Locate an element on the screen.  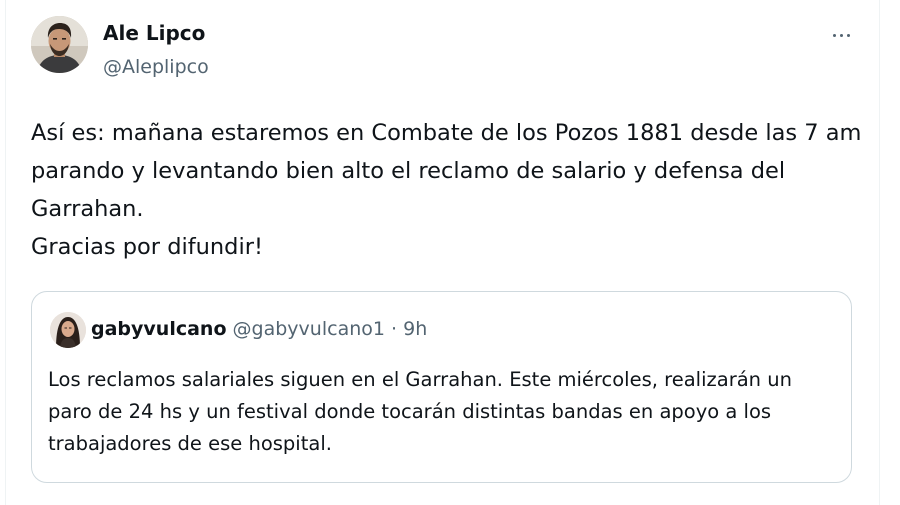
tweet-text-line: Garrahan. is located at coordinates (87, 209).